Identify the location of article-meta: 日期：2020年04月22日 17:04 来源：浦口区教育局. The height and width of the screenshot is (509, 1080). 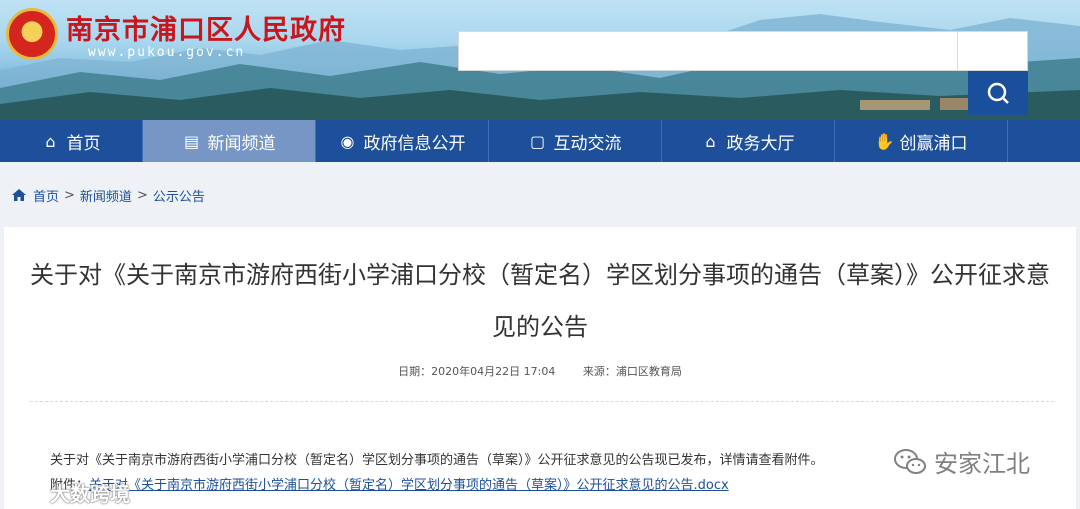
(540, 371).